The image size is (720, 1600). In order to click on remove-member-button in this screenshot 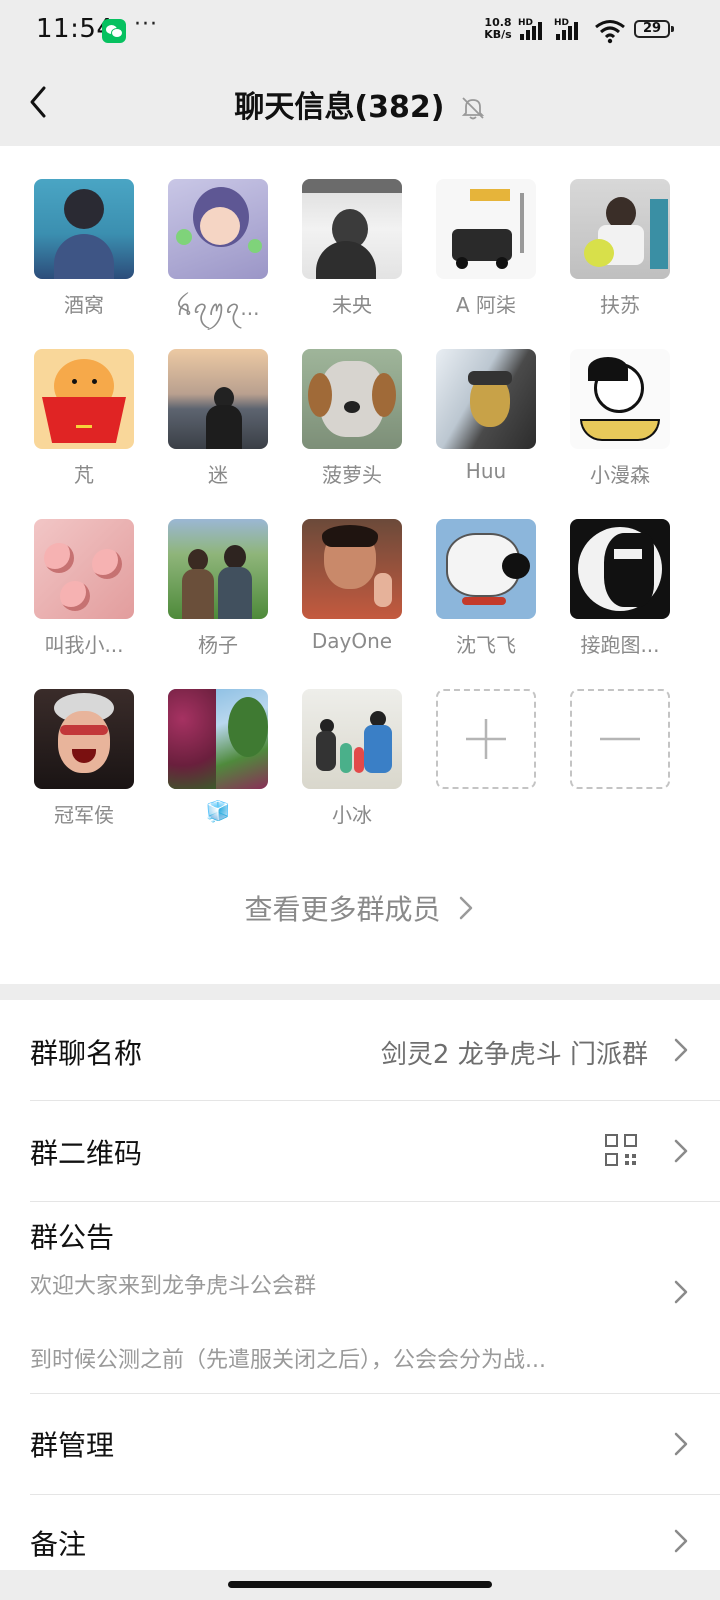, I will do `click(620, 739)`.